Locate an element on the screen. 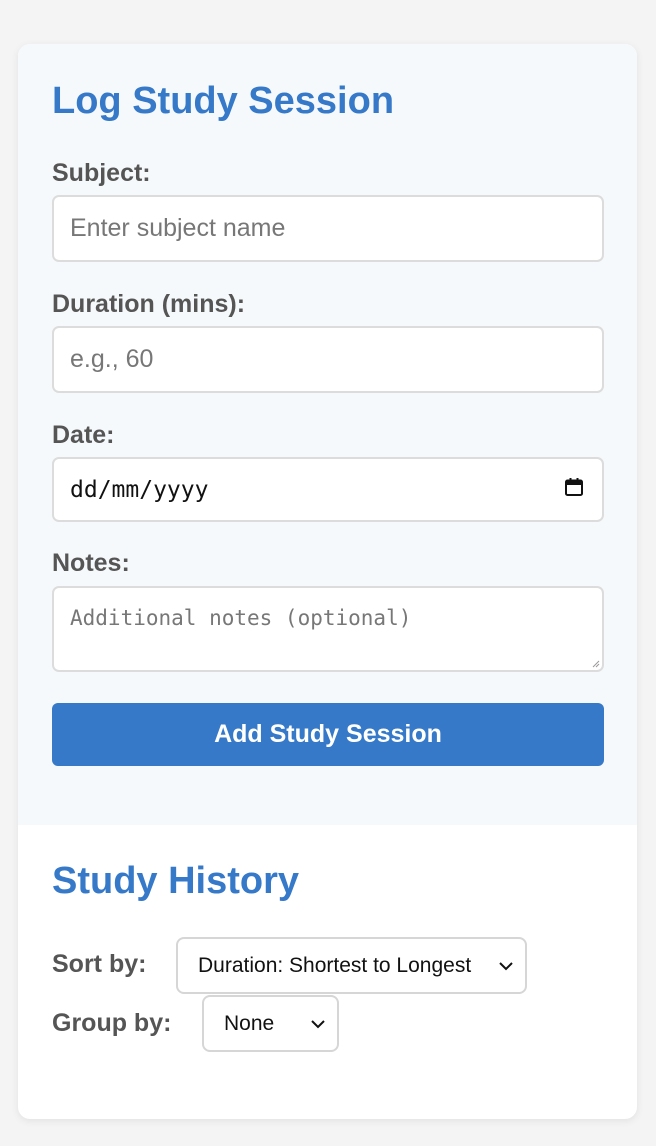 Image resolution: width=656 pixels, height=1146 pixels. sort-select: Duration: Shortest to Longest is located at coordinates (351, 965).